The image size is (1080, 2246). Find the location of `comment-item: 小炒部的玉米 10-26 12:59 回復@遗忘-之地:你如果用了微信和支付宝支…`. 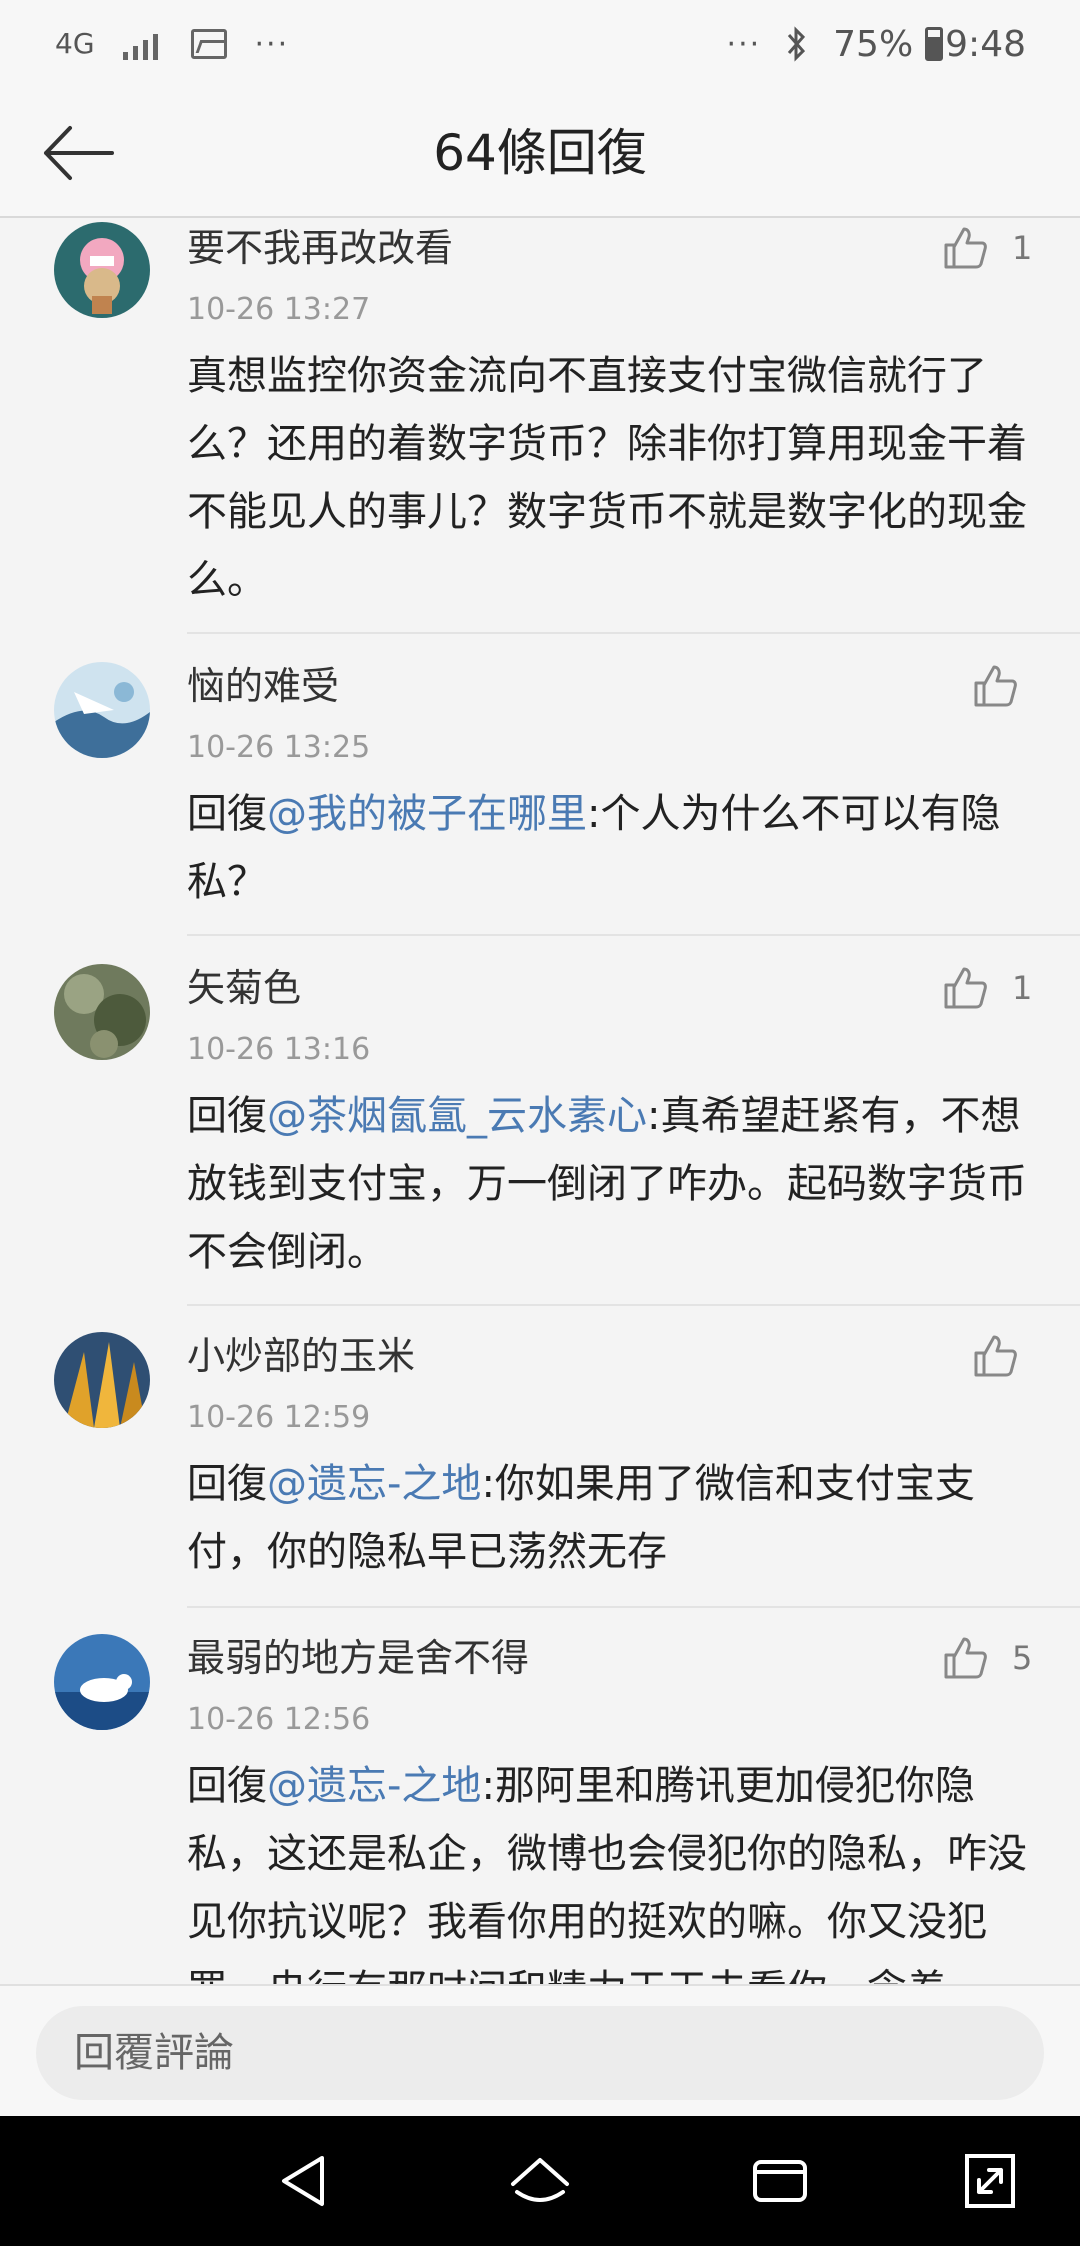

comment-item: 小炒部的玉米 10-26 12:59 回復@遗忘-之地:你如果用了微信和支付宝支… is located at coordinates (540, 1457).